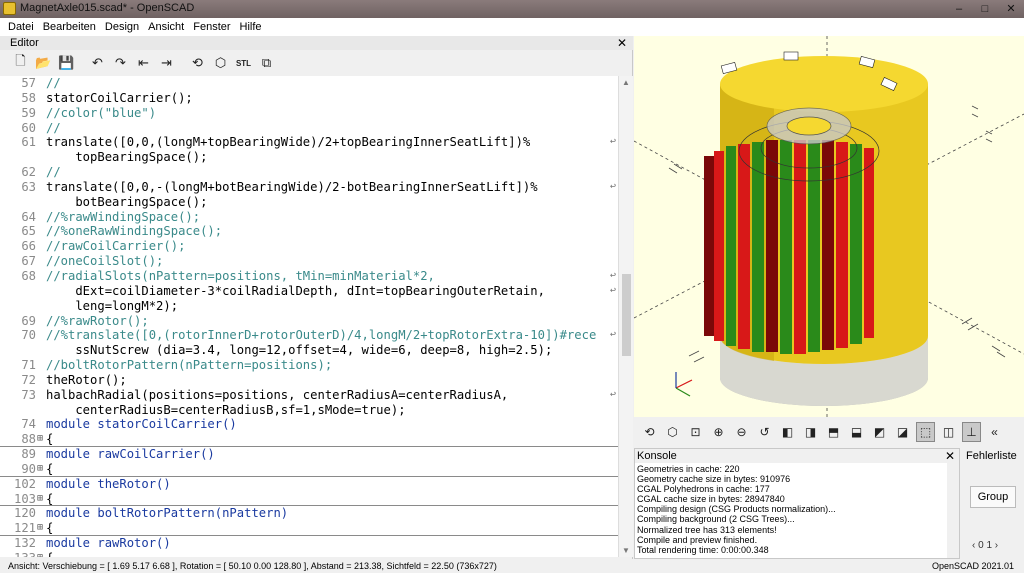  Describe the element at coordinates (1011, 9) in the screenshot. I see `close-window-button: ✕` at that location.